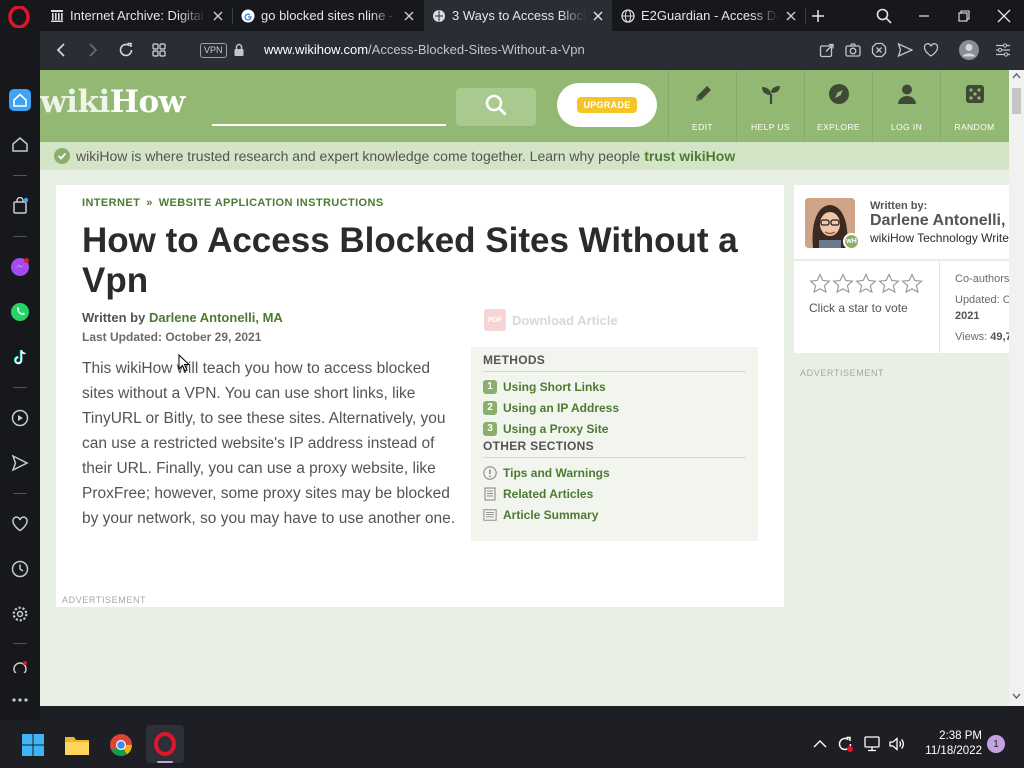 The width and height of the screenshot is (1024, 768). I want to click on new-tab-plus-icon, so click(818, 15).